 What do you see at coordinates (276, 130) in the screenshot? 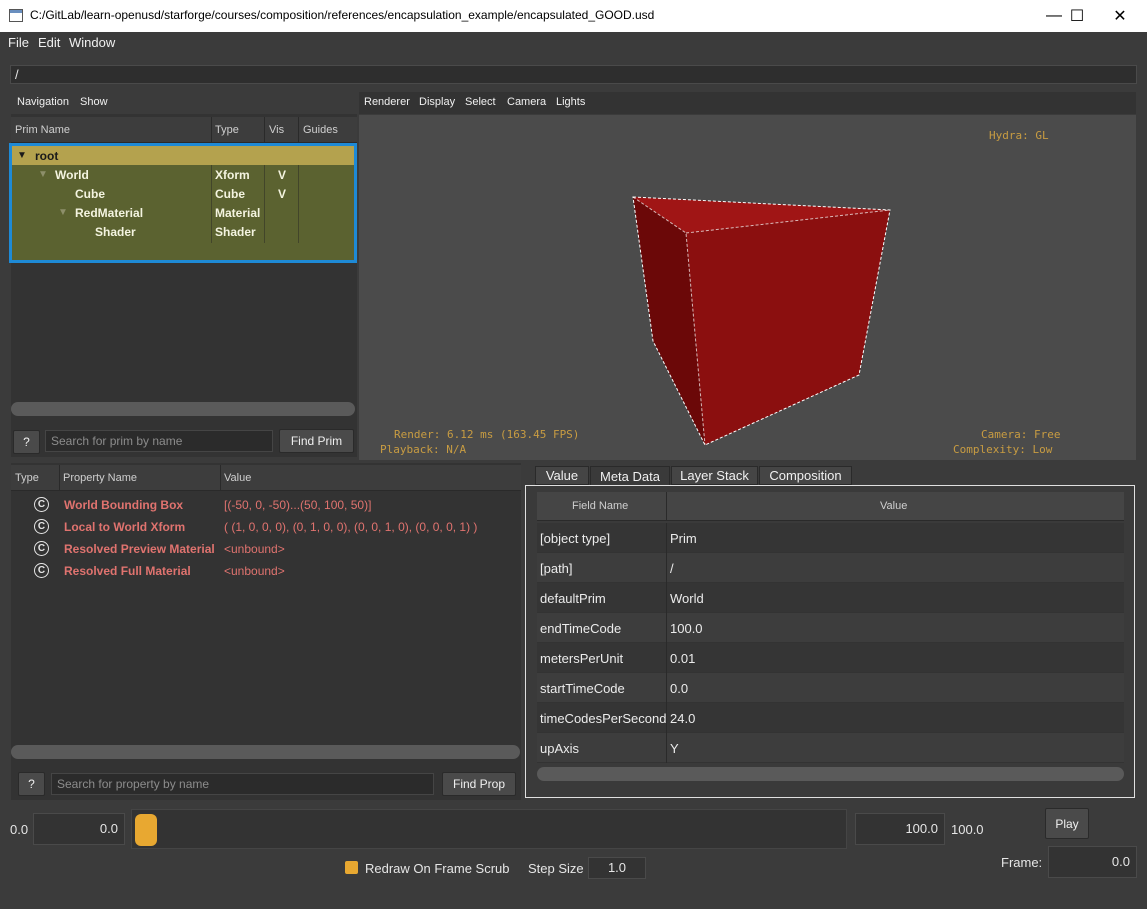
I see `col-vis: Vis` at bounding box center [276, 130].